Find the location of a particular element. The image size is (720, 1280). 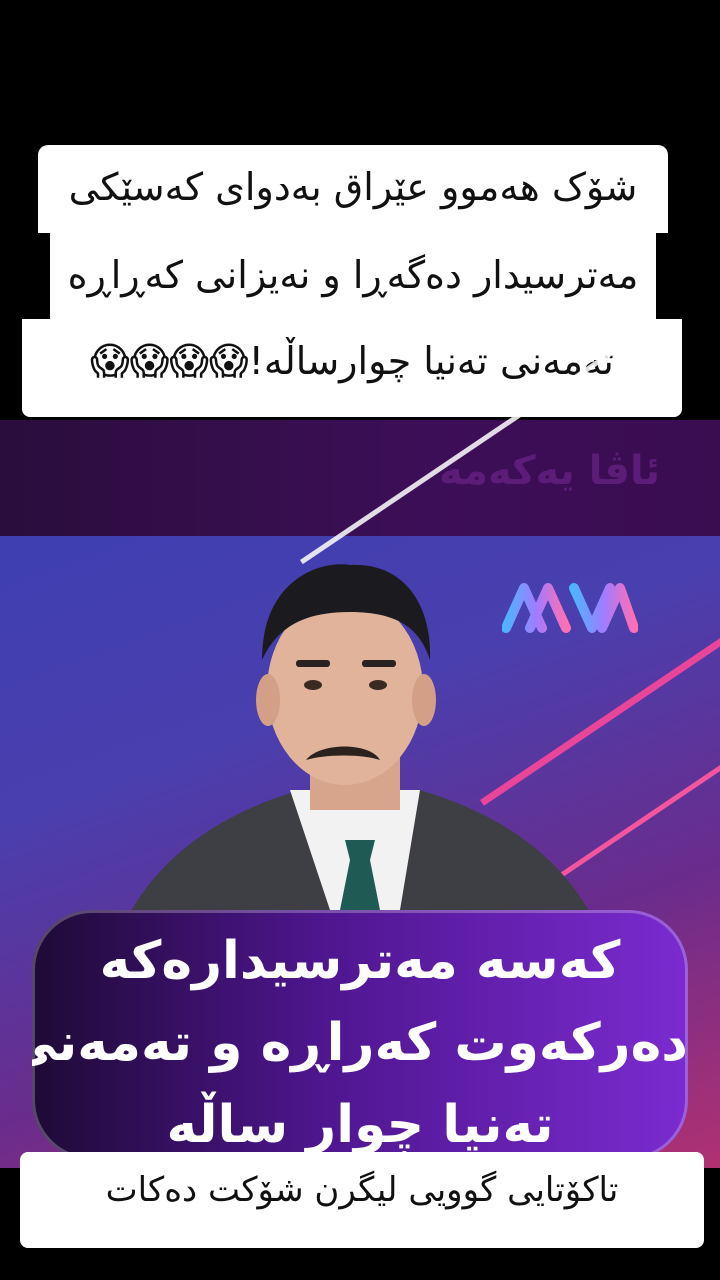

ava-logo-icon is located at coordinates (570, 608).